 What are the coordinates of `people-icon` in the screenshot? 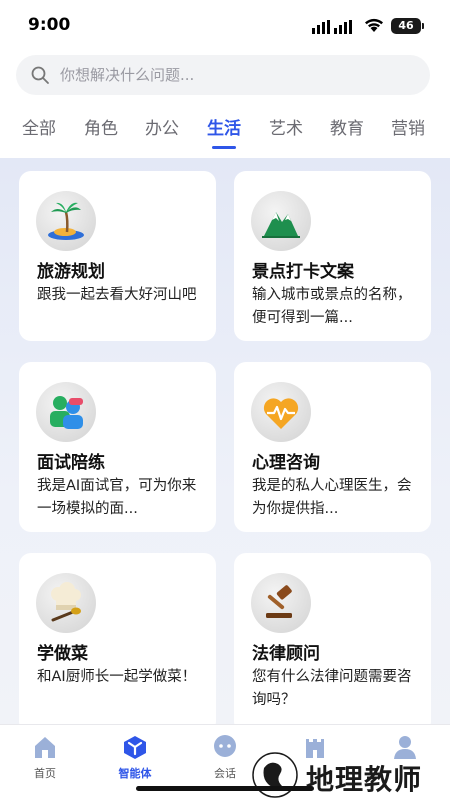 It's located at (66, 412).